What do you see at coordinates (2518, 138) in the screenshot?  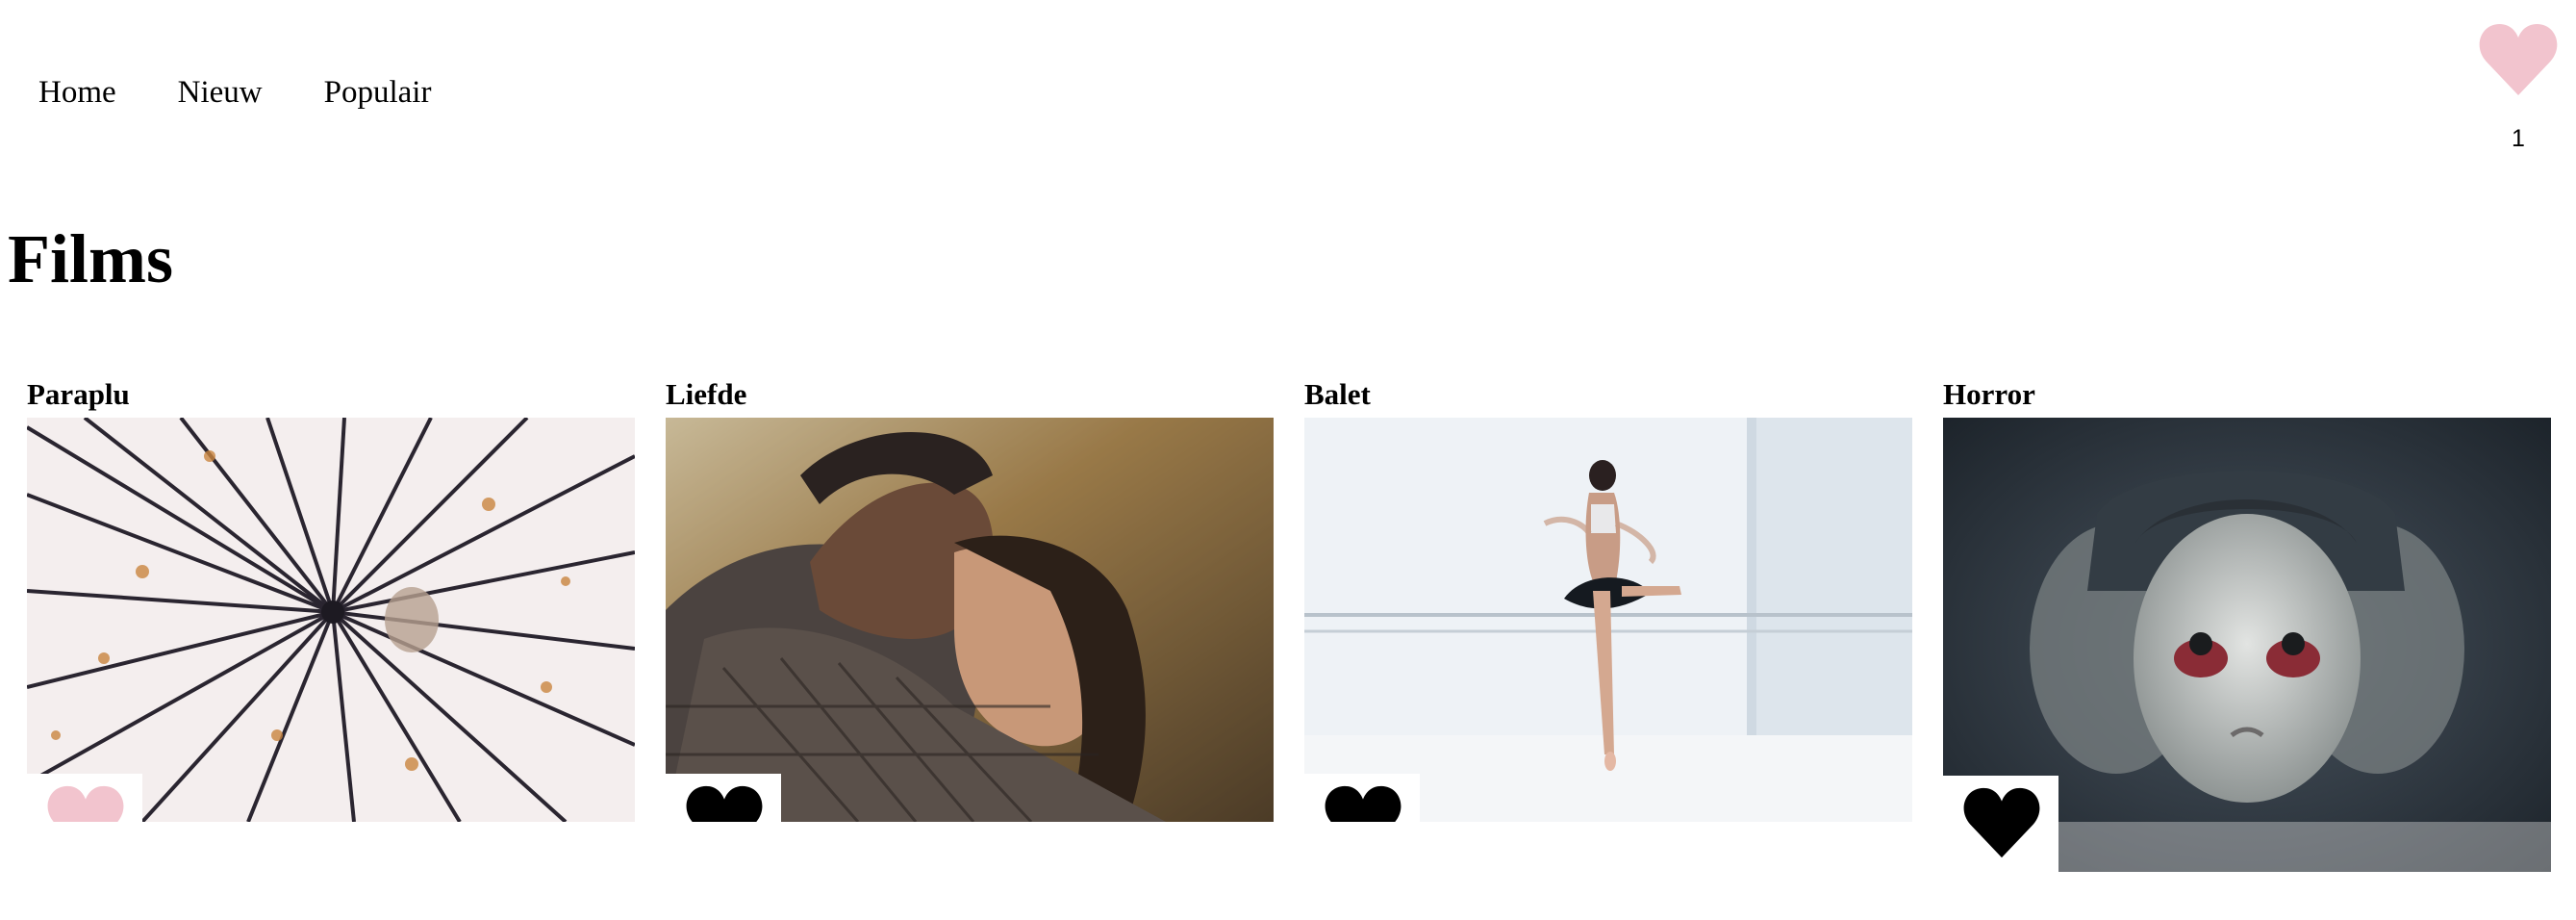 I see `favorites-count: 1` at bounding box center [2518, 138].